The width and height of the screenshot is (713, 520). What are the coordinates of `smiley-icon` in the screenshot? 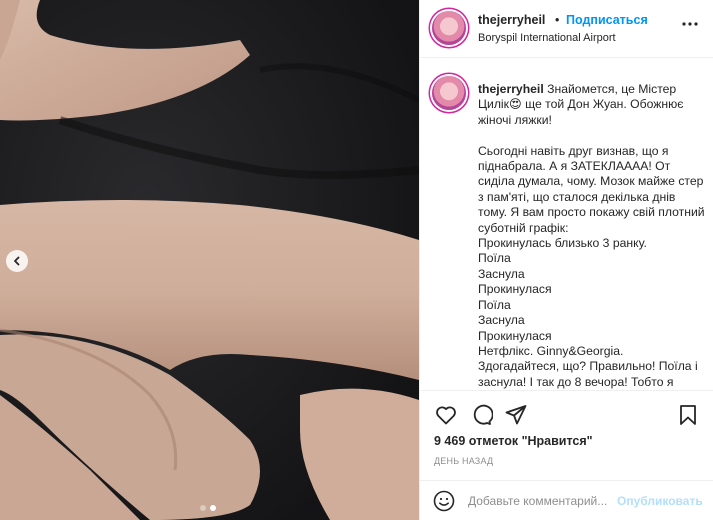 It's located at (444, 501).